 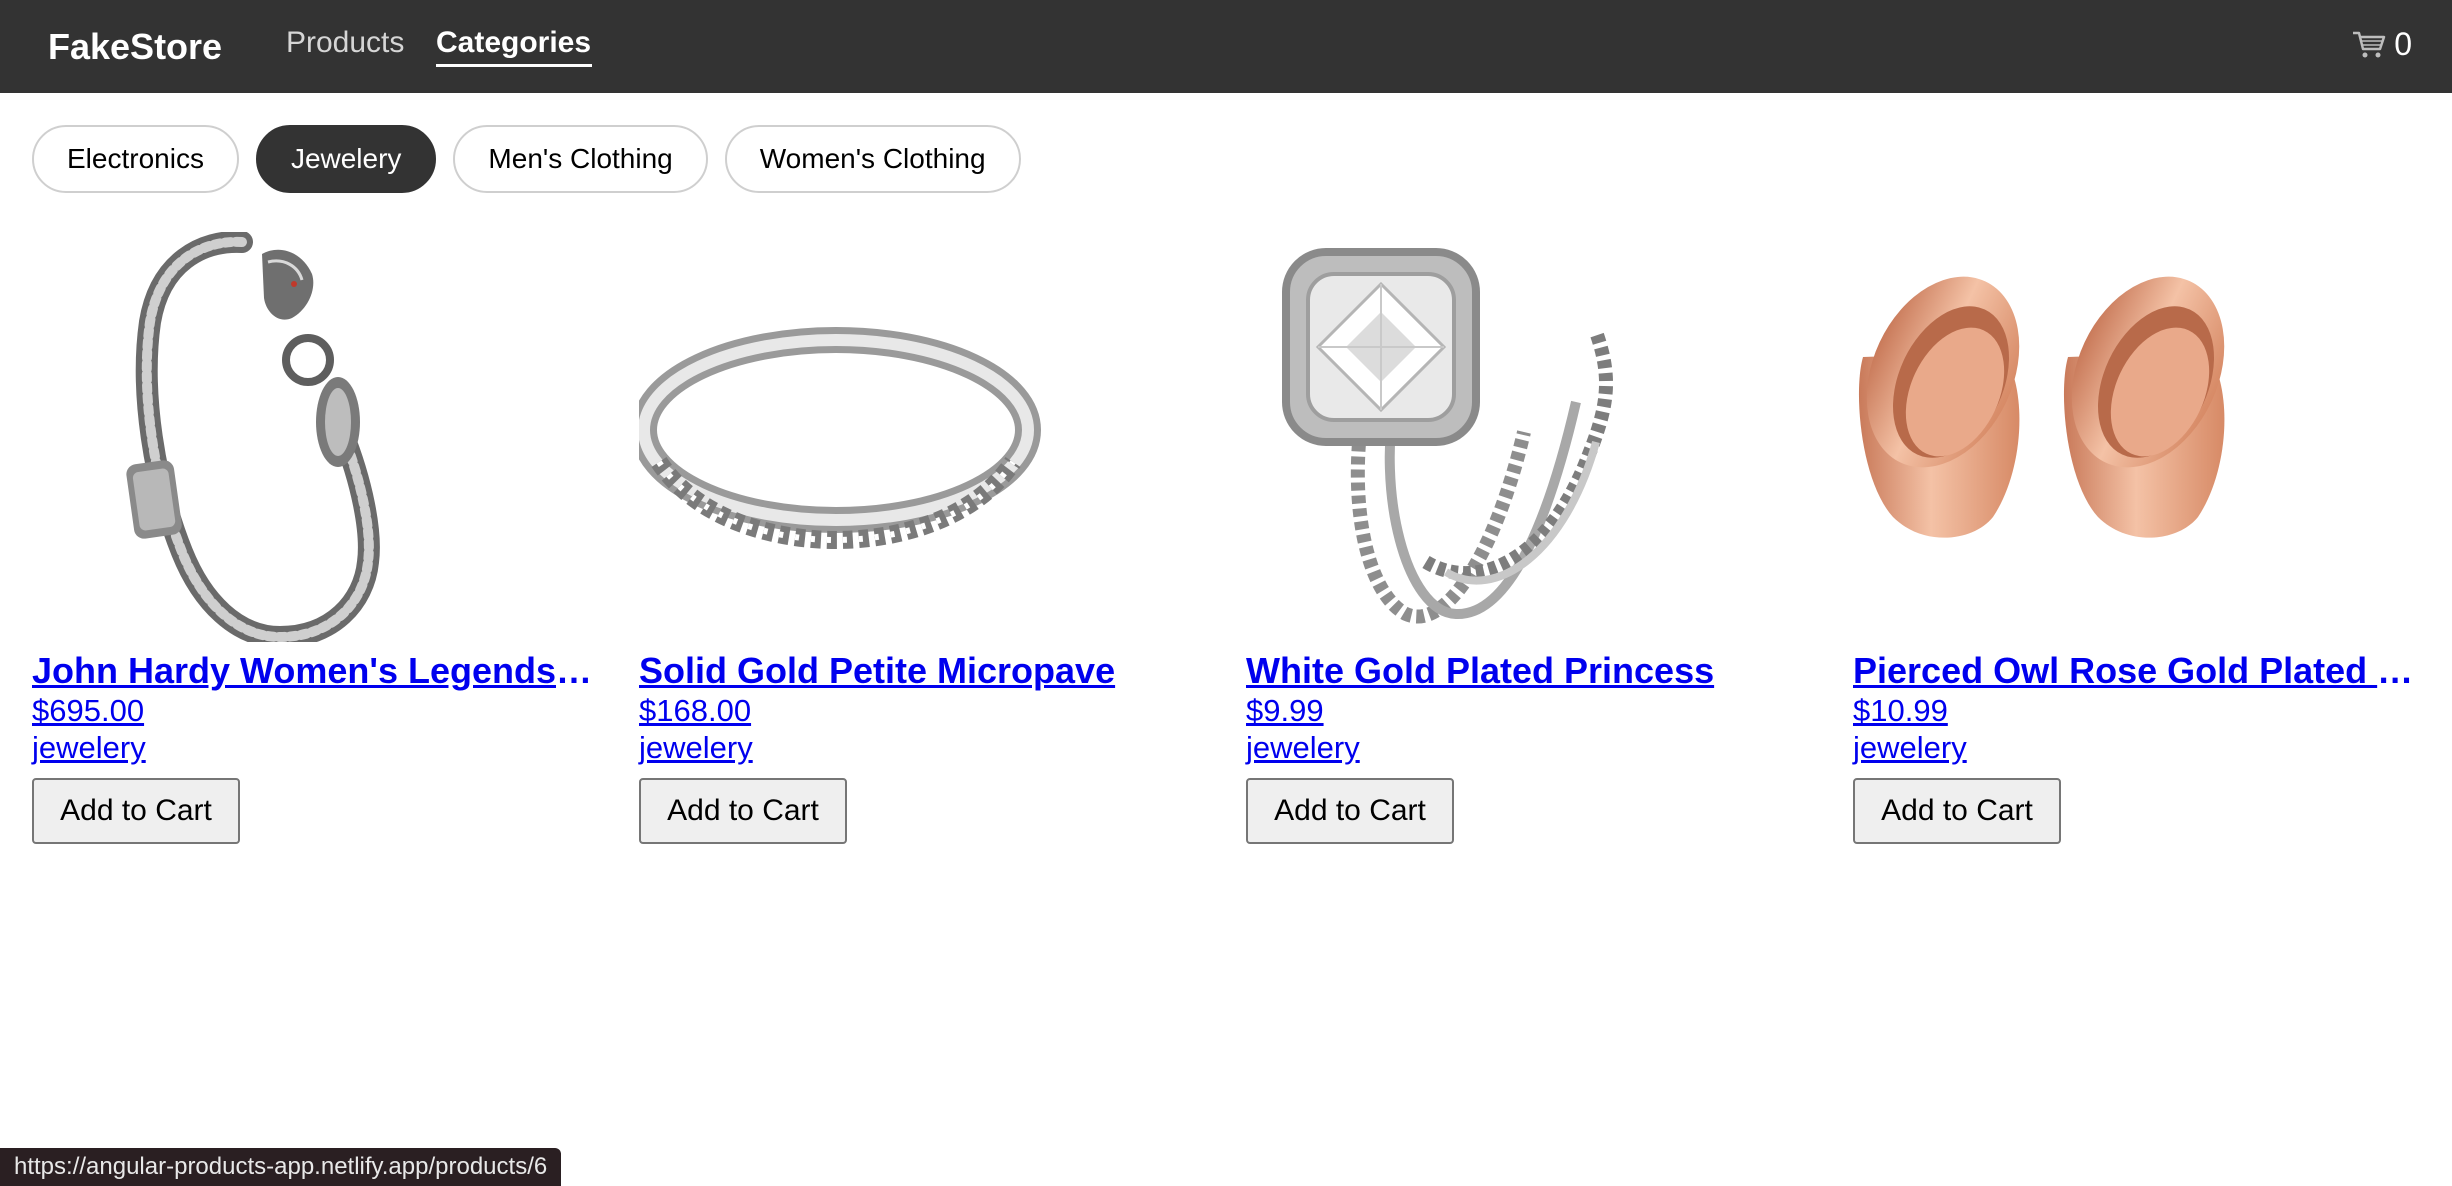 What do you see at coordinates (872, 159) in the screenshot?
I see `category-chip-womens-clothing: Women's Clothing` at bounding box center [872, 159].